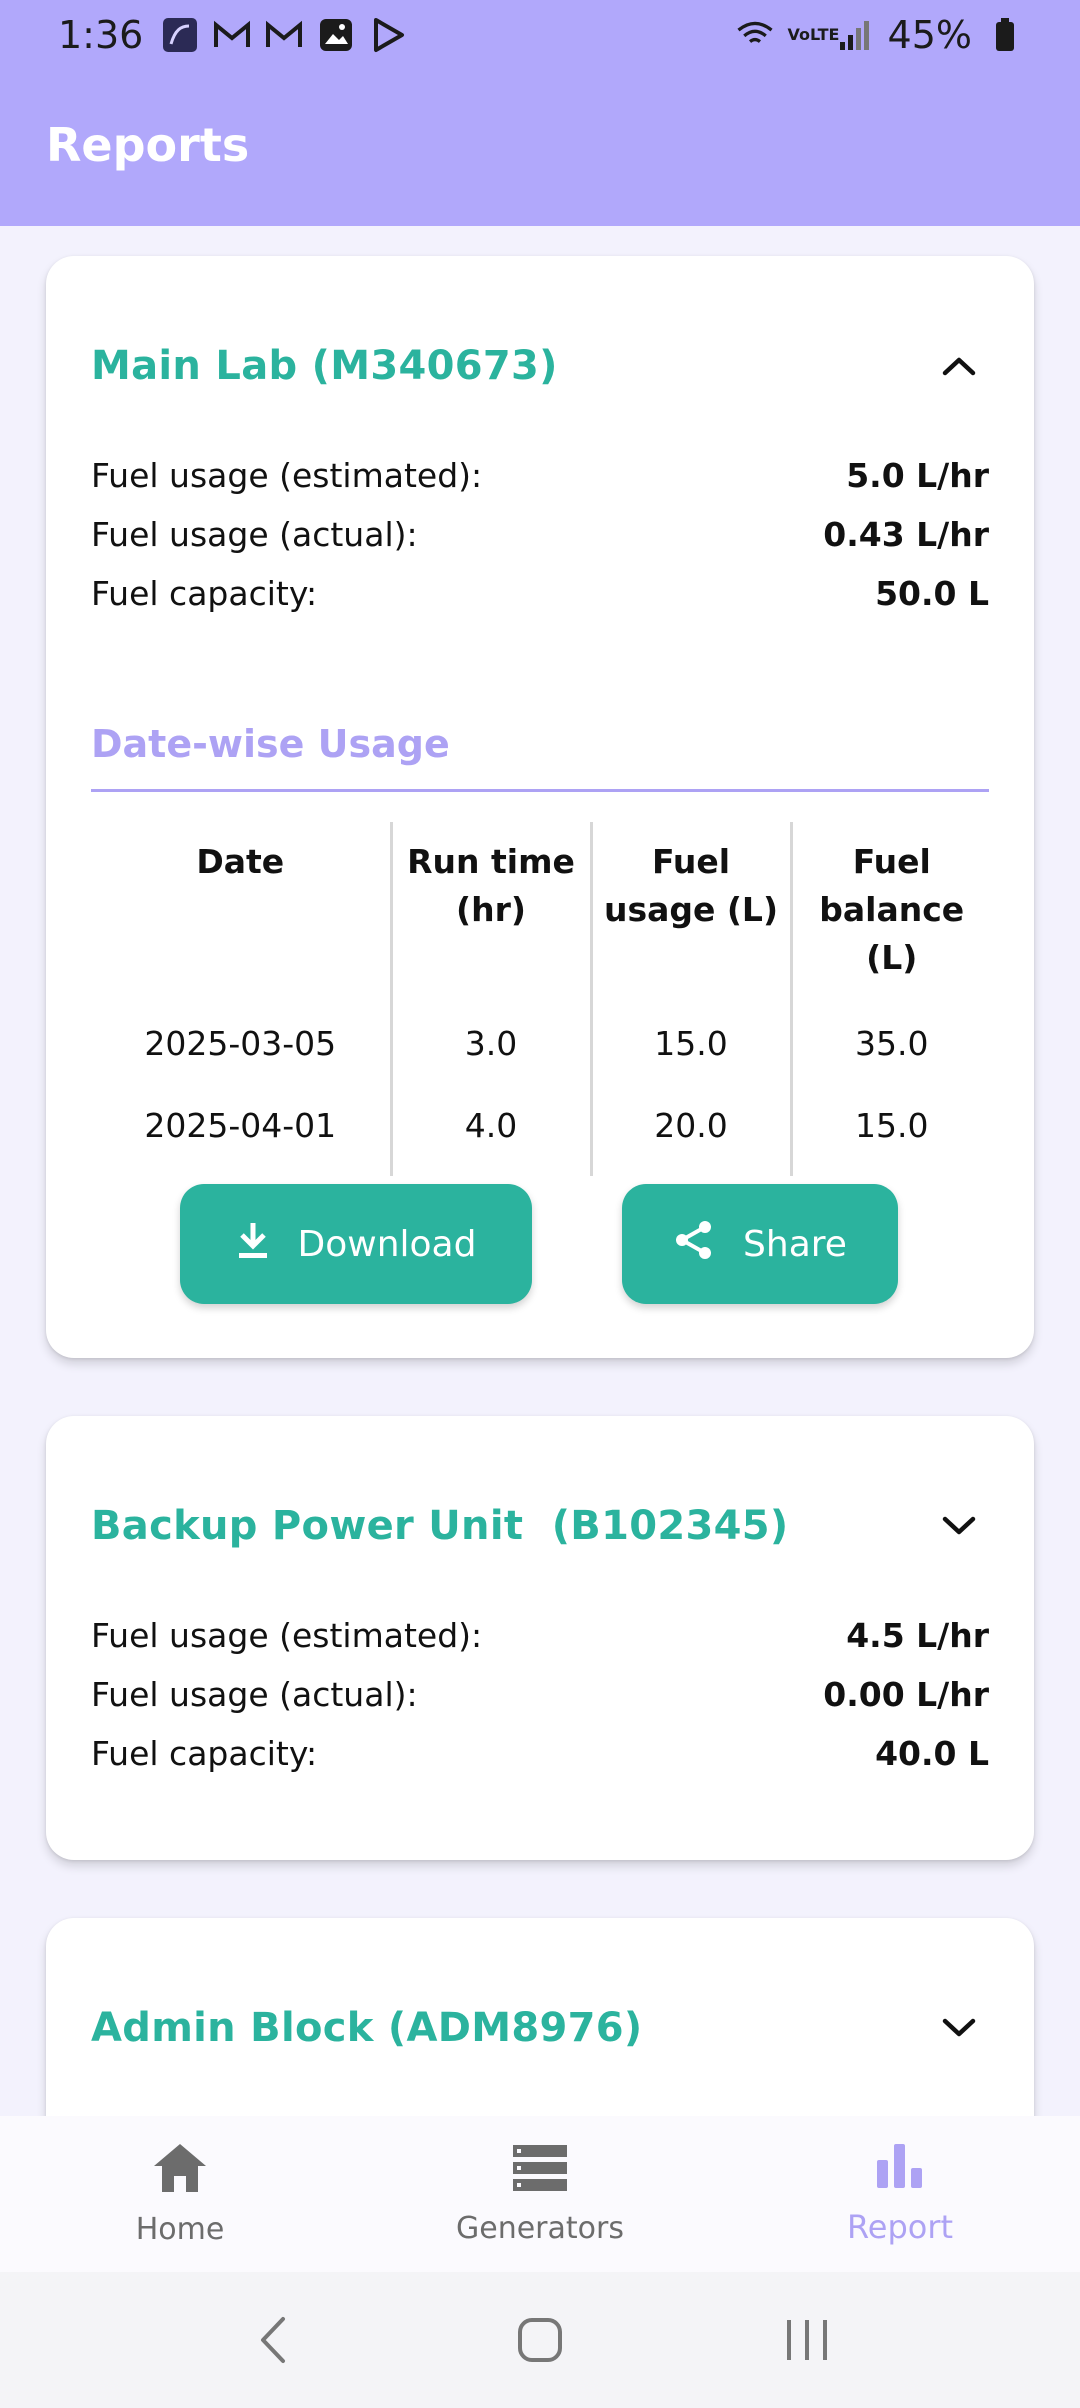 The width and height of the screenshot is (1080, 2408). Describe the element at coordinates (242, 1053) in the screenshot. I see `table-cell: 2025-03-05` at that location.